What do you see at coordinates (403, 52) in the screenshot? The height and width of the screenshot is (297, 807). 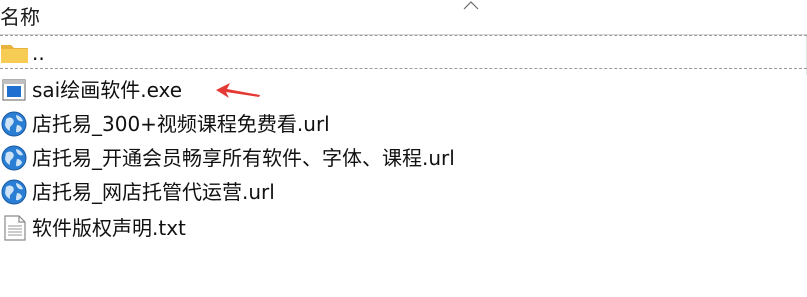 I see `file-row-parent-folder: ..` at bounding box center [403, 52].